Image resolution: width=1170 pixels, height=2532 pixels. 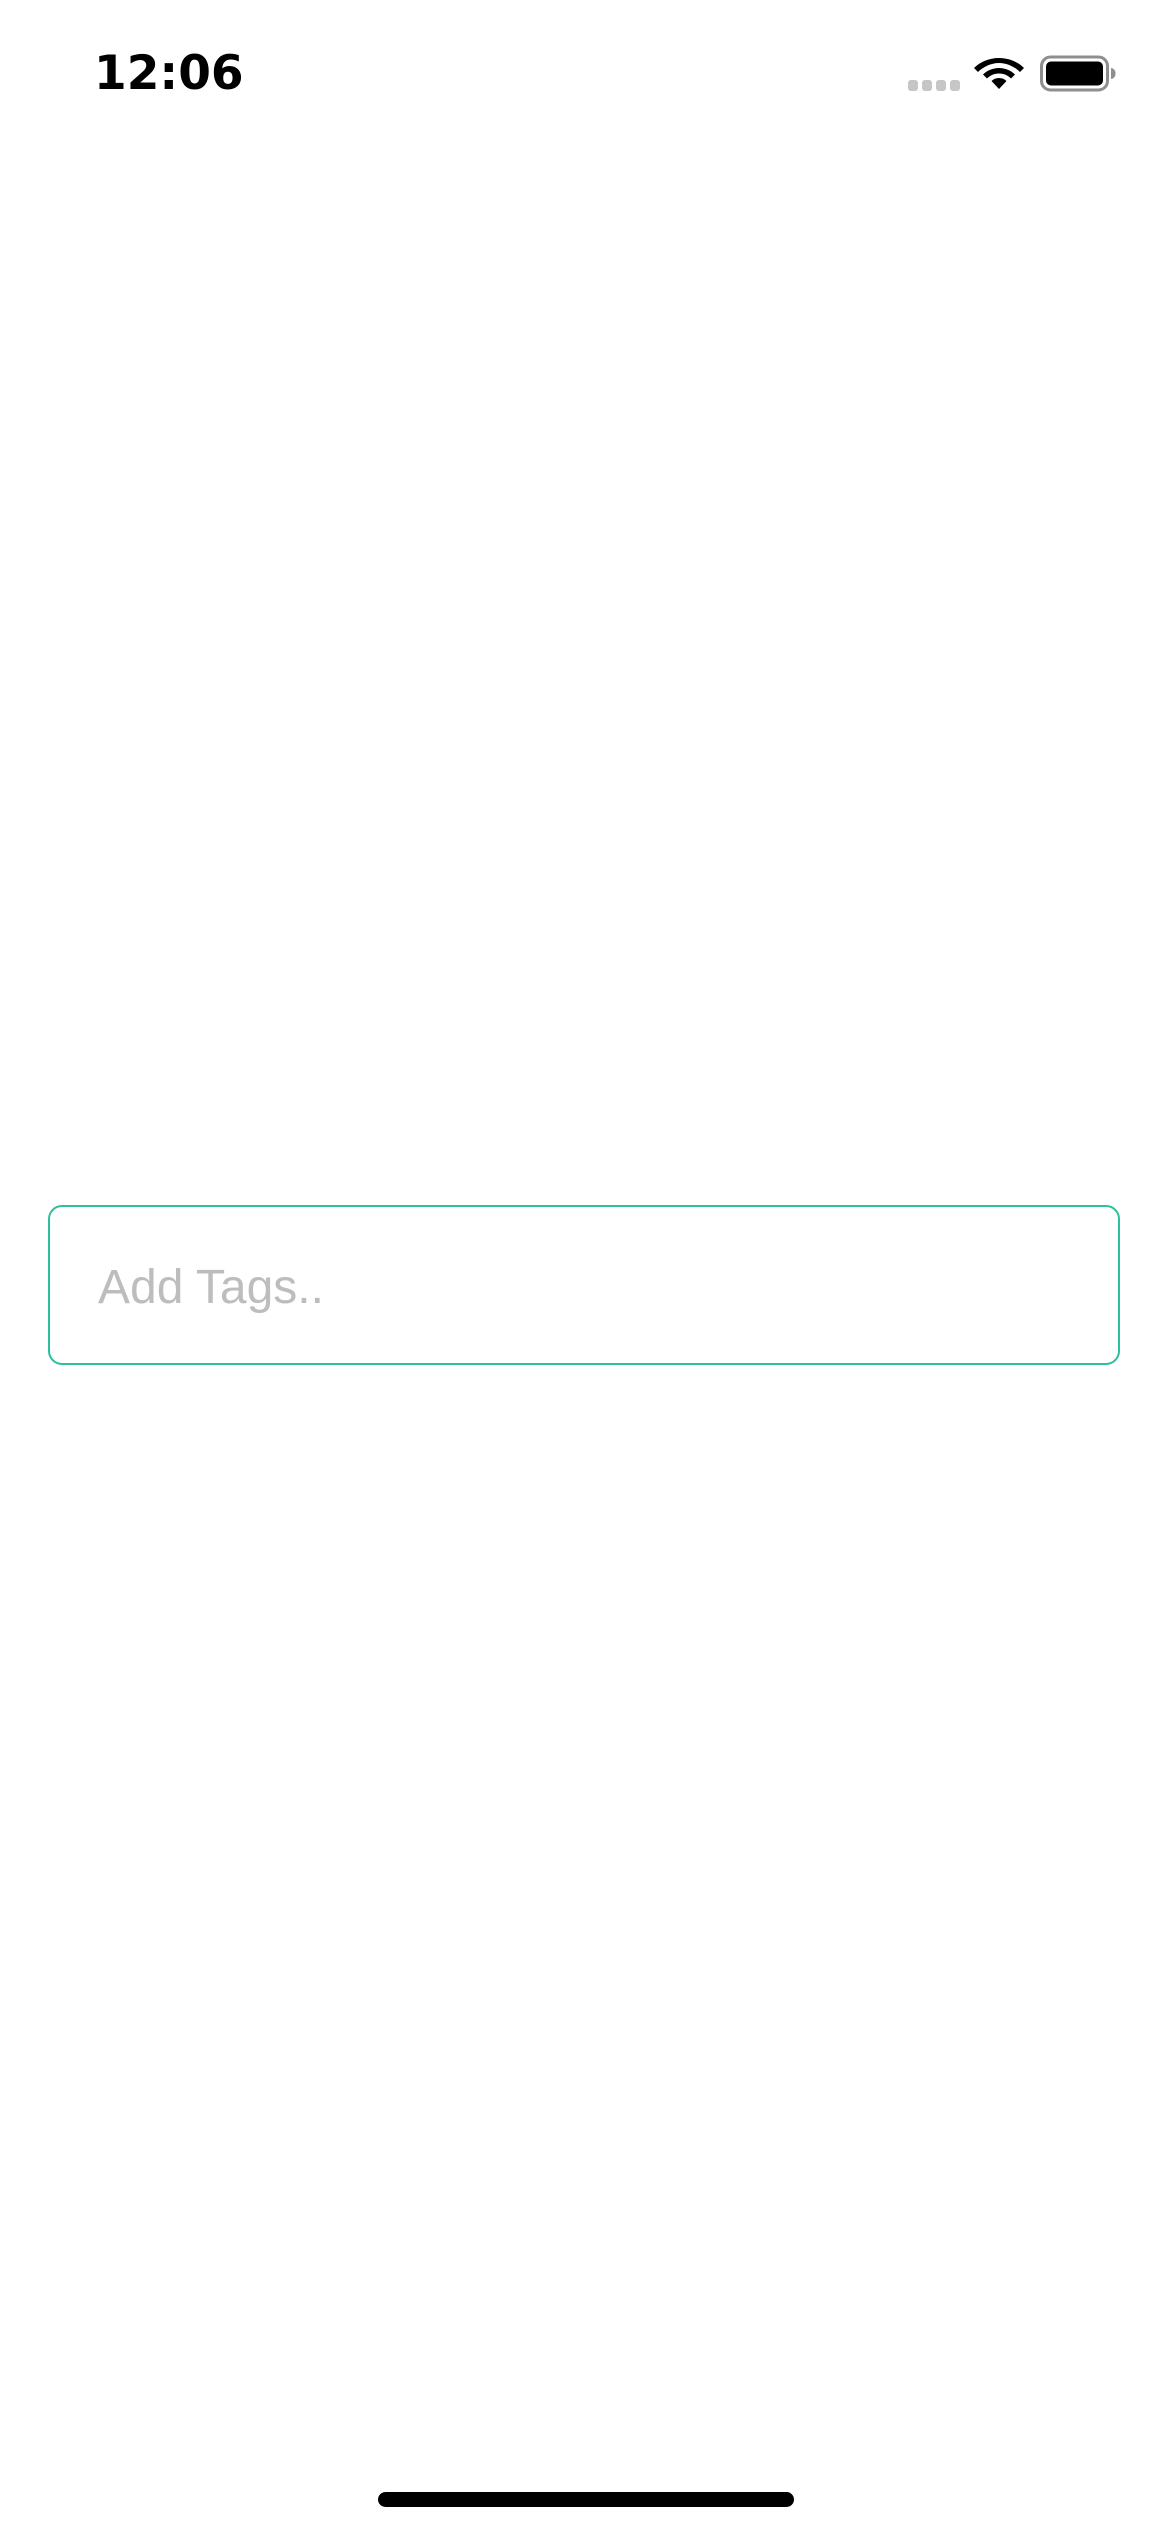 I want to click on status-time: 12:06, so click(x=169, y=73).